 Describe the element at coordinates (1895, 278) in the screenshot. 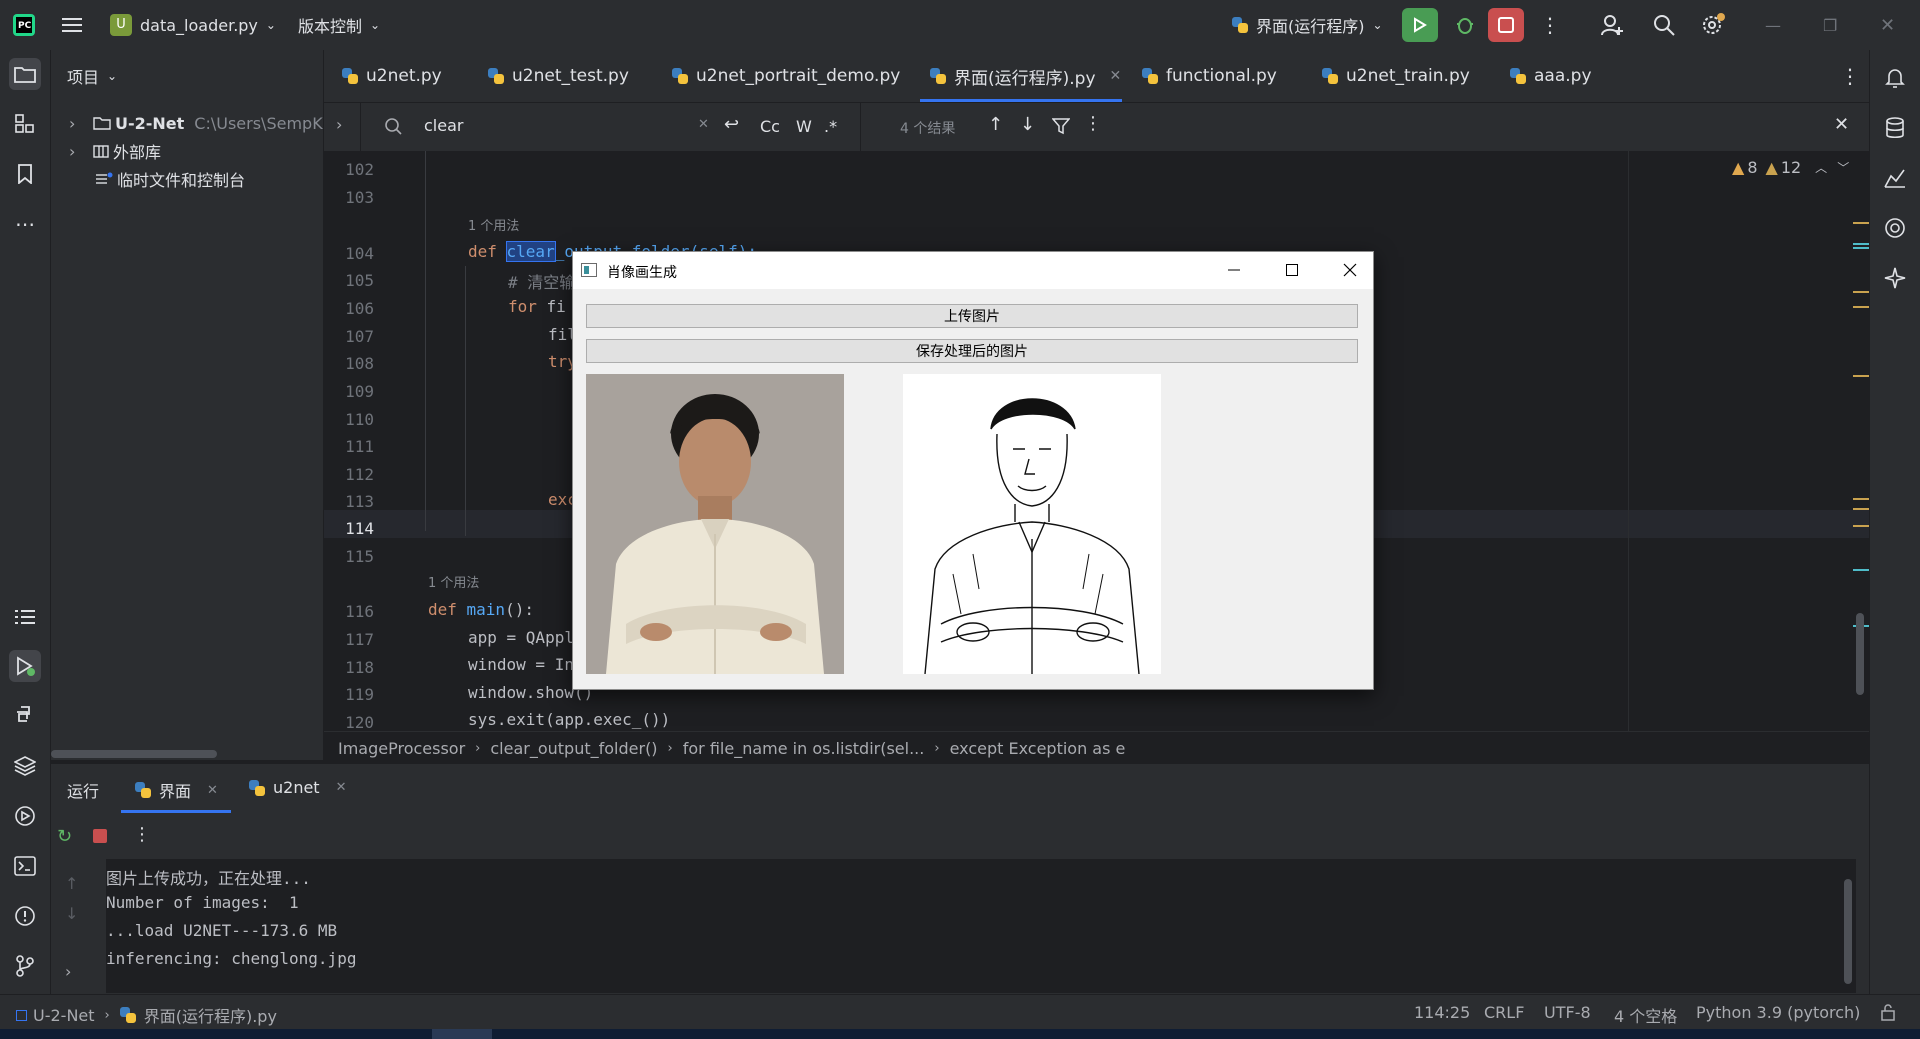

I see `ai-assistant-sparkle-icon` at that location.